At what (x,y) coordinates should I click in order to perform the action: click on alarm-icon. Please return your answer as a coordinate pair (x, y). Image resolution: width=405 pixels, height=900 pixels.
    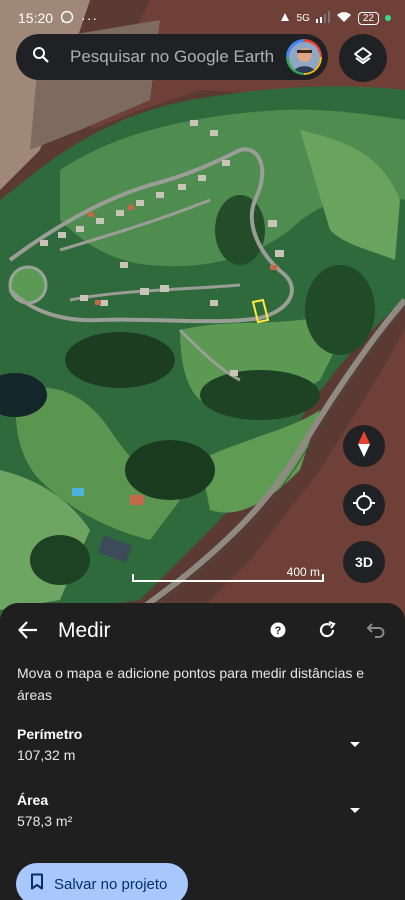
    Looking at the image, I should click on (285, 18).